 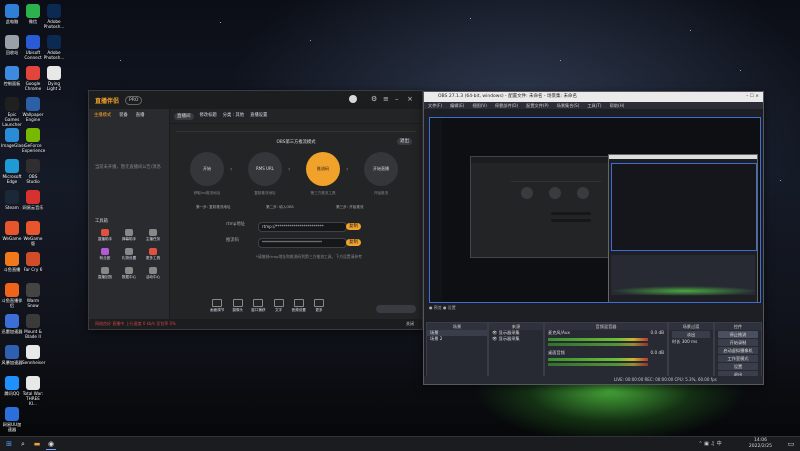 I want to click on obs-menu-item: 编辑(E), so click(x=457, y=105).